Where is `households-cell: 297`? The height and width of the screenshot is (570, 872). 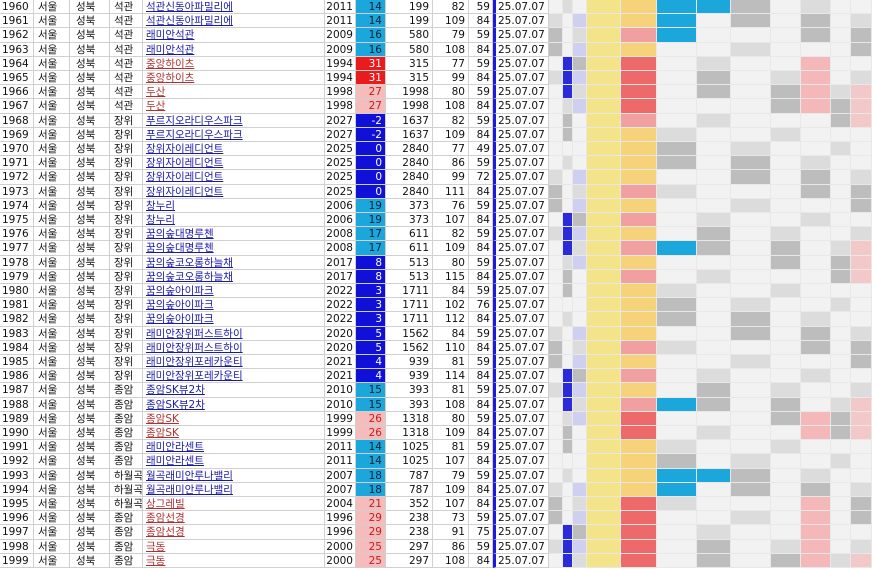
households-cell: 297 is located at coordinates (409, 560).